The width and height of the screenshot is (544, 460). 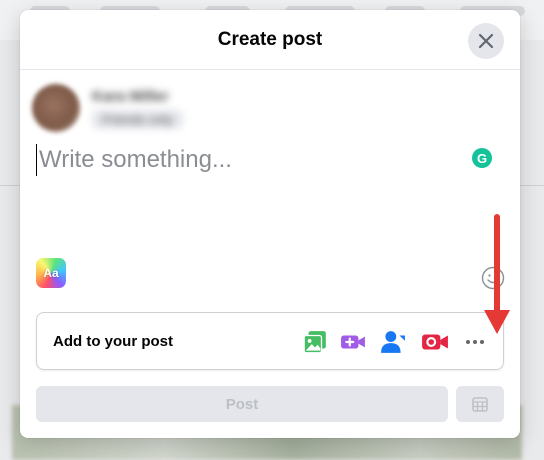 I want to click on tag-people-icon, so click(x=393, y=342).